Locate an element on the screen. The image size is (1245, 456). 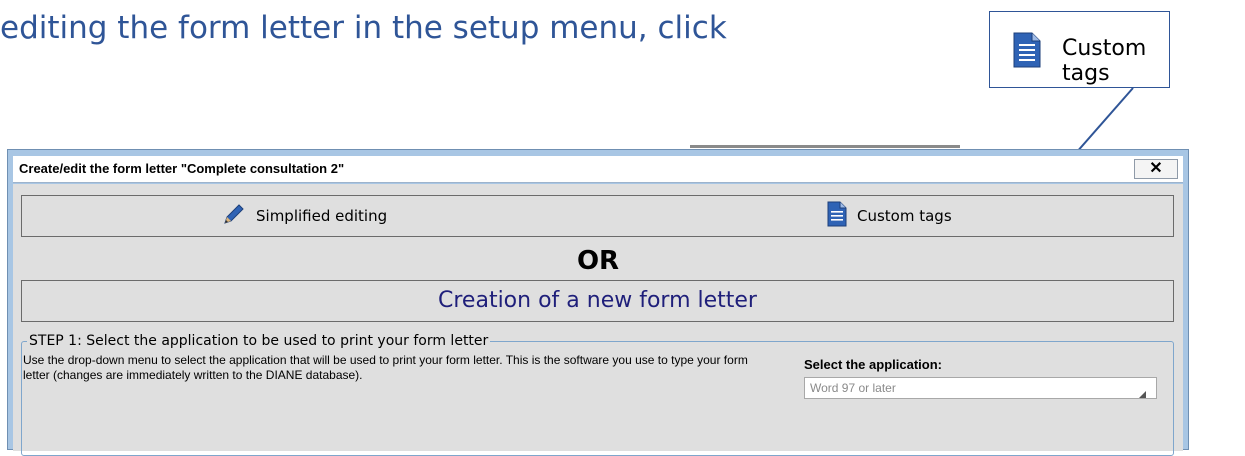
simplified-editing-label: Simplified editing is located at coordinates (322, 216).